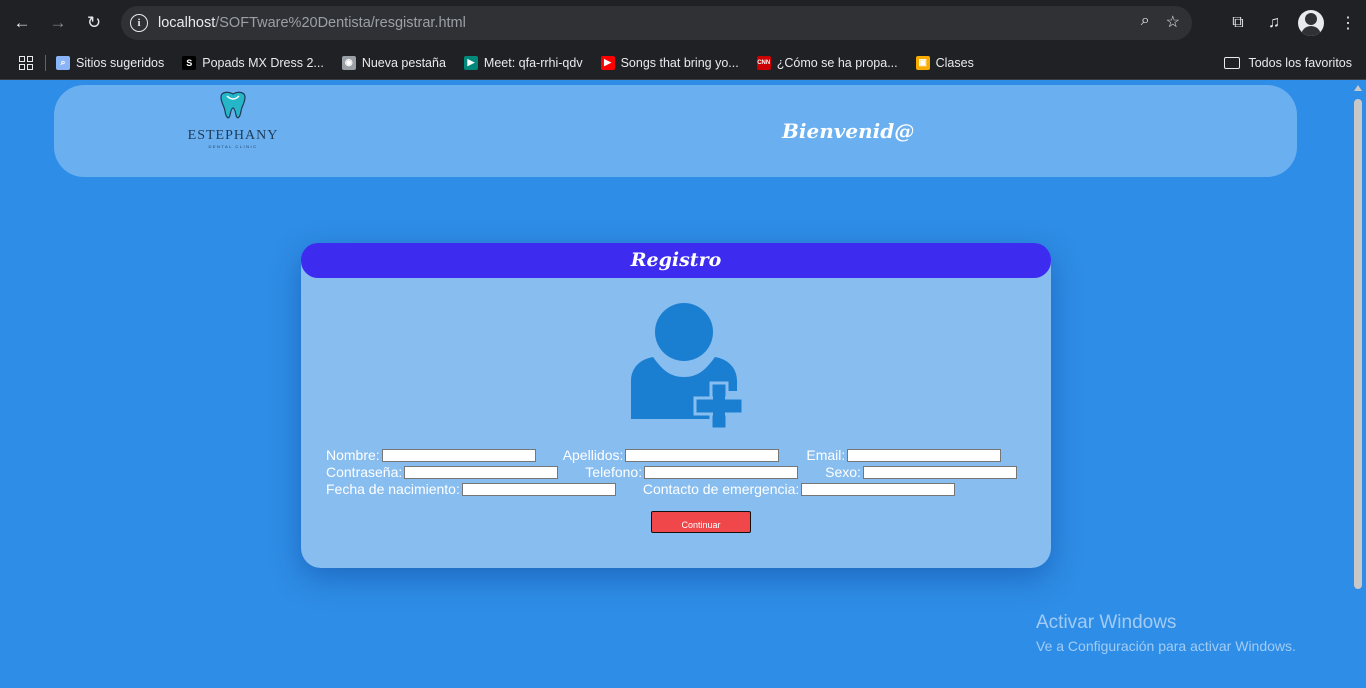 The height and width of the screenshot is (688, 1366). I want to click on registration-title: Registro, so click(676, 260).